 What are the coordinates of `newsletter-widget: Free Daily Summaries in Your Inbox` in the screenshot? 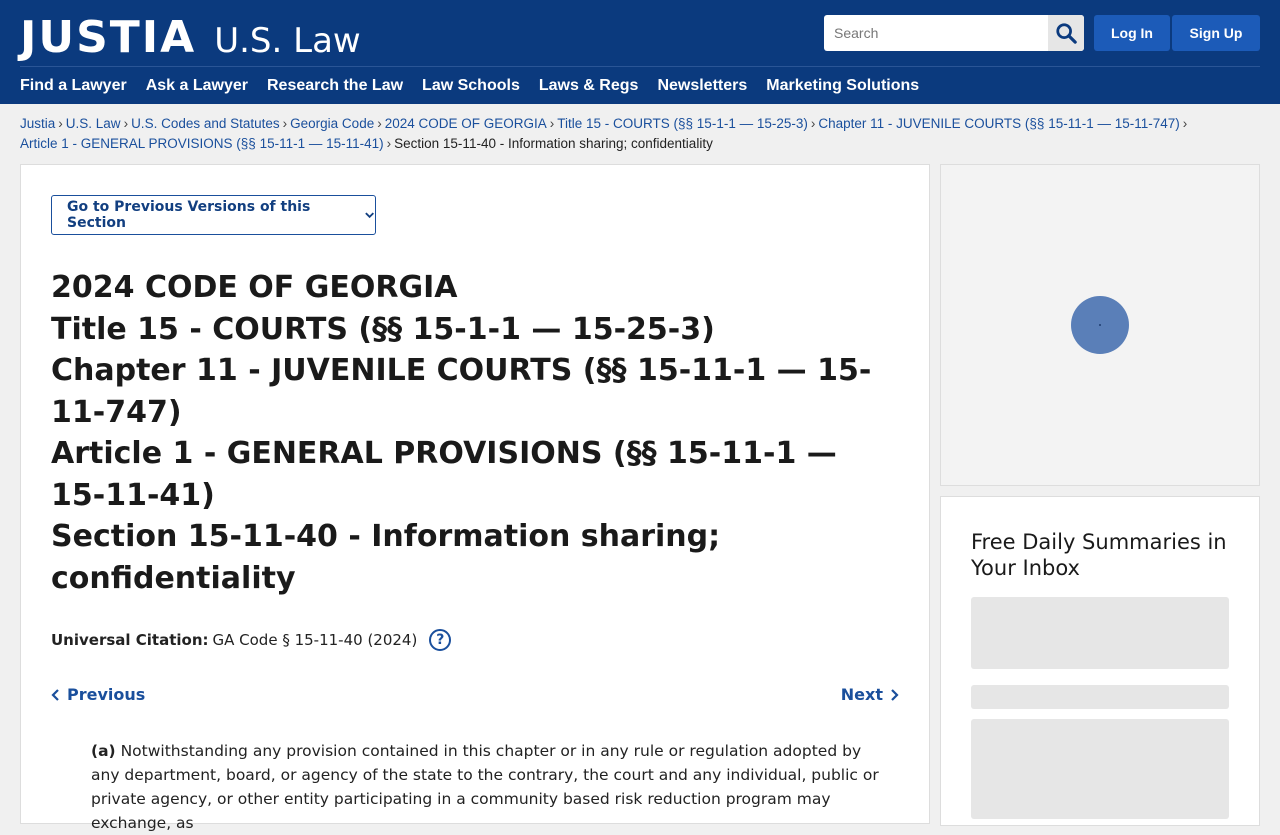 It's located at (1100, 661).